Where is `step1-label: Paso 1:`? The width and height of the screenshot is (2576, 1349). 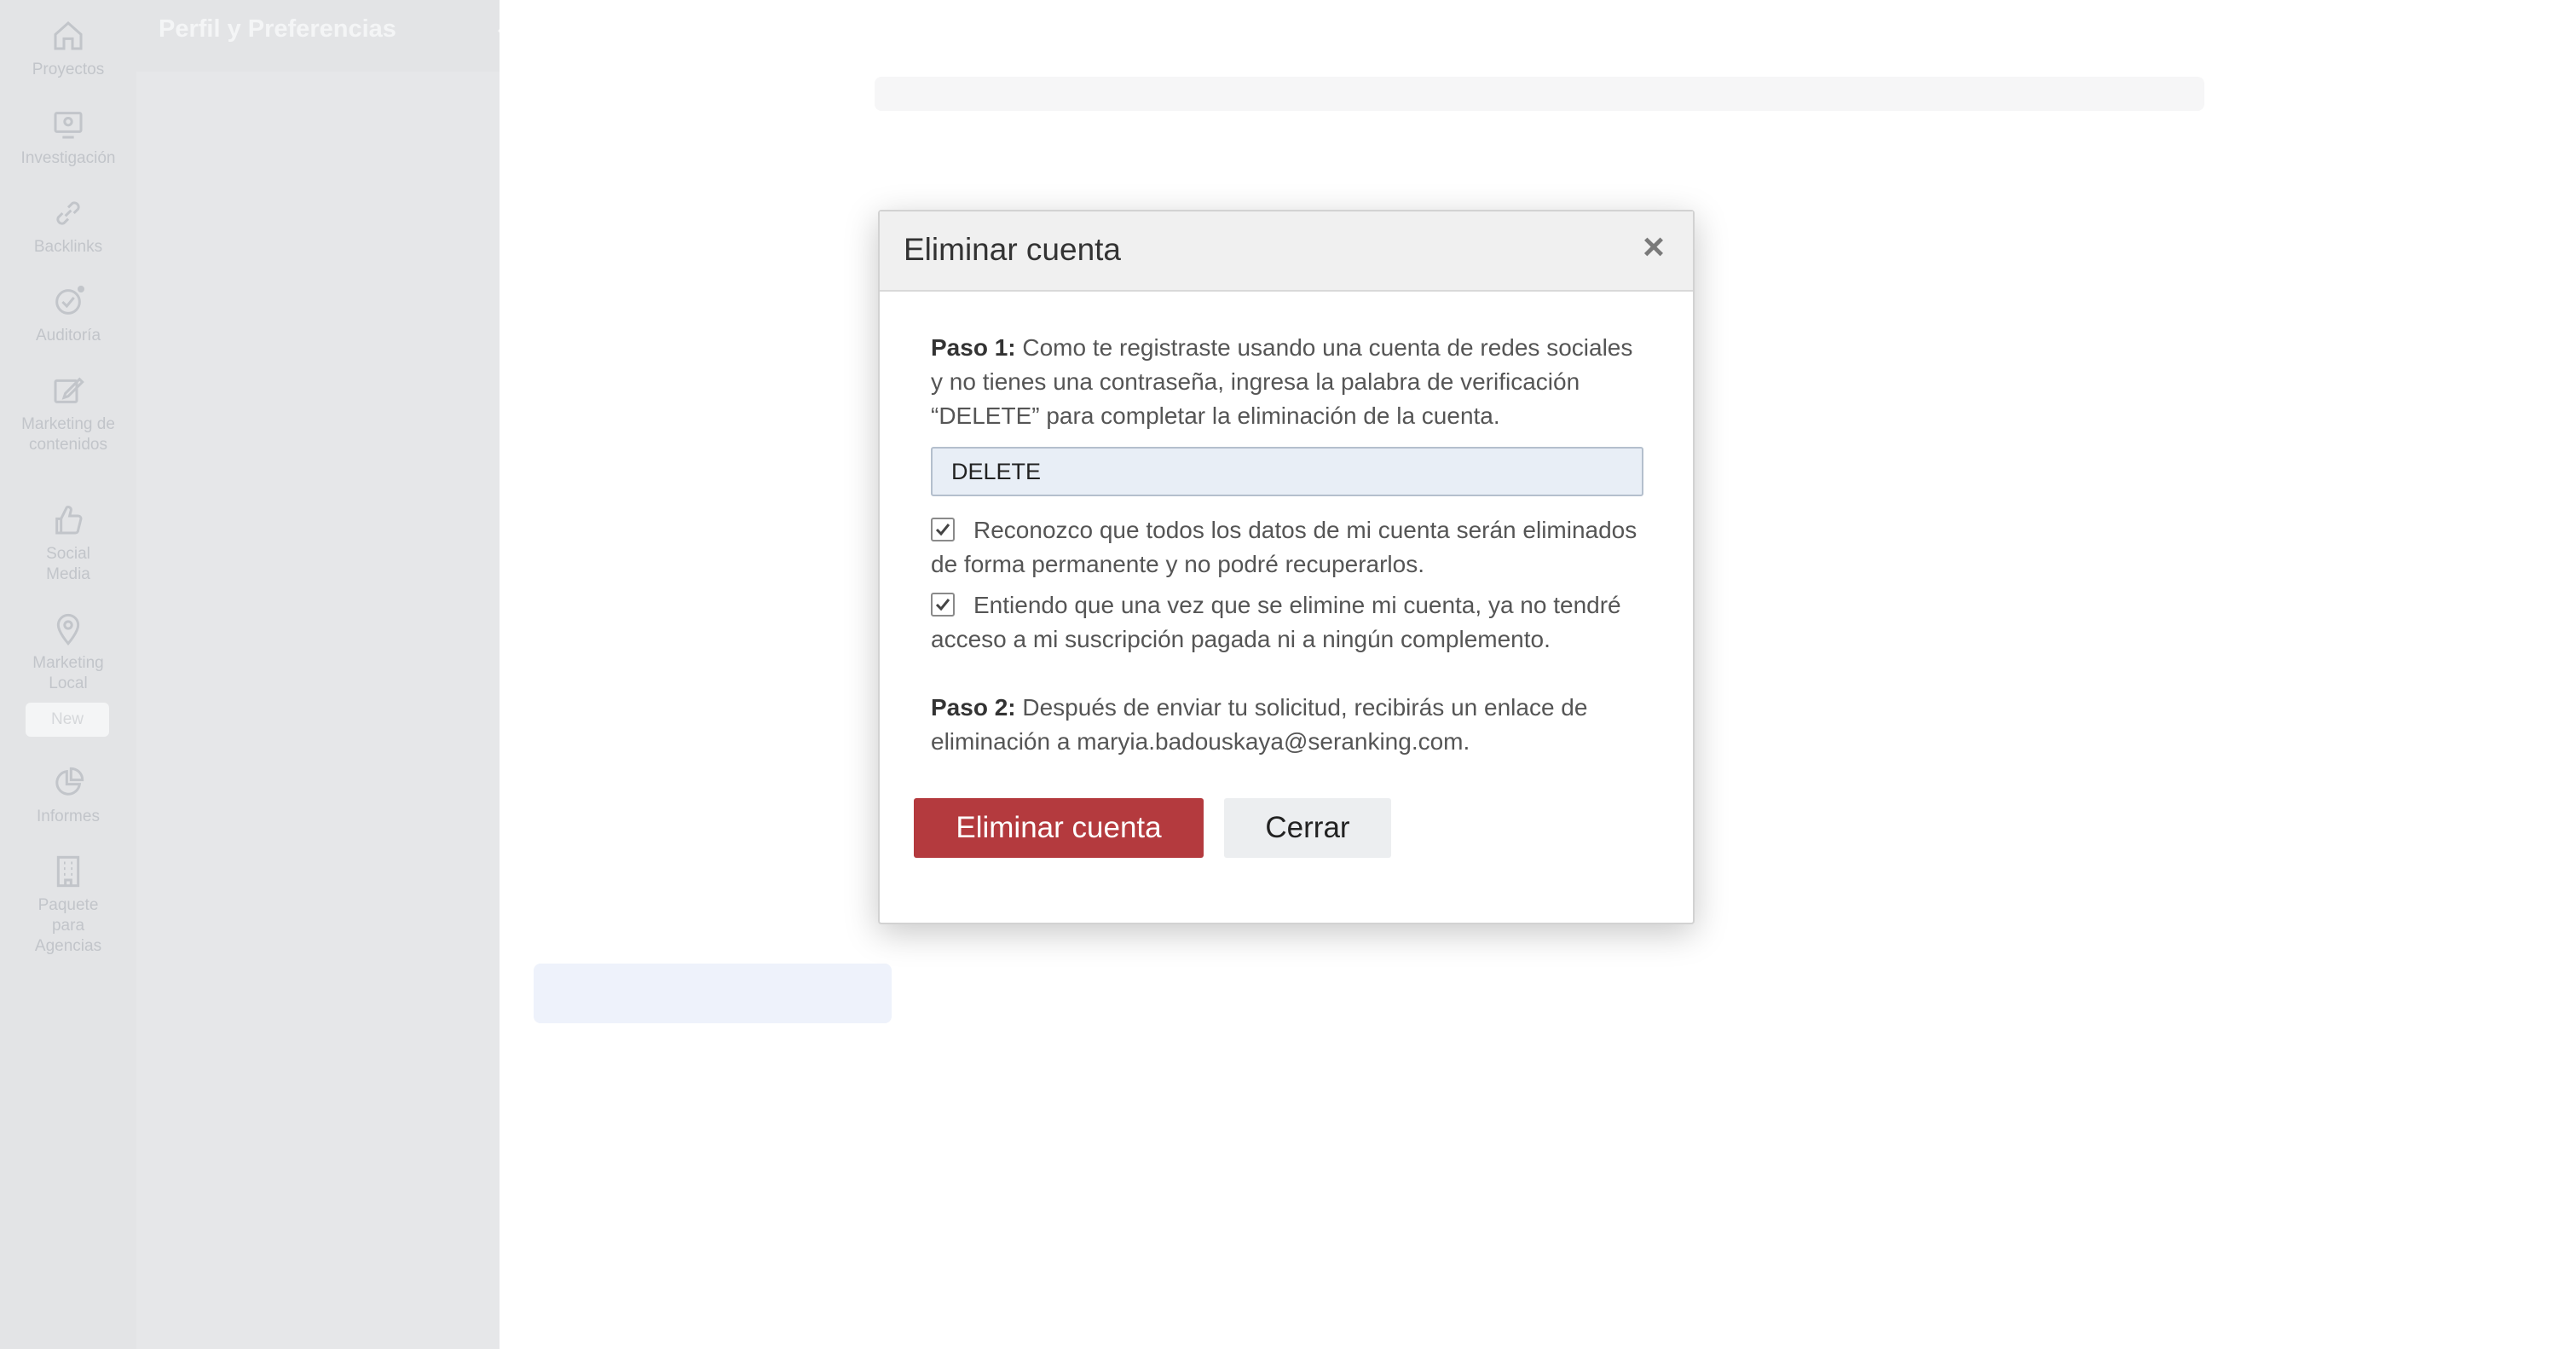 step1-label: Paso 1: is located at coordinates (973, 347).